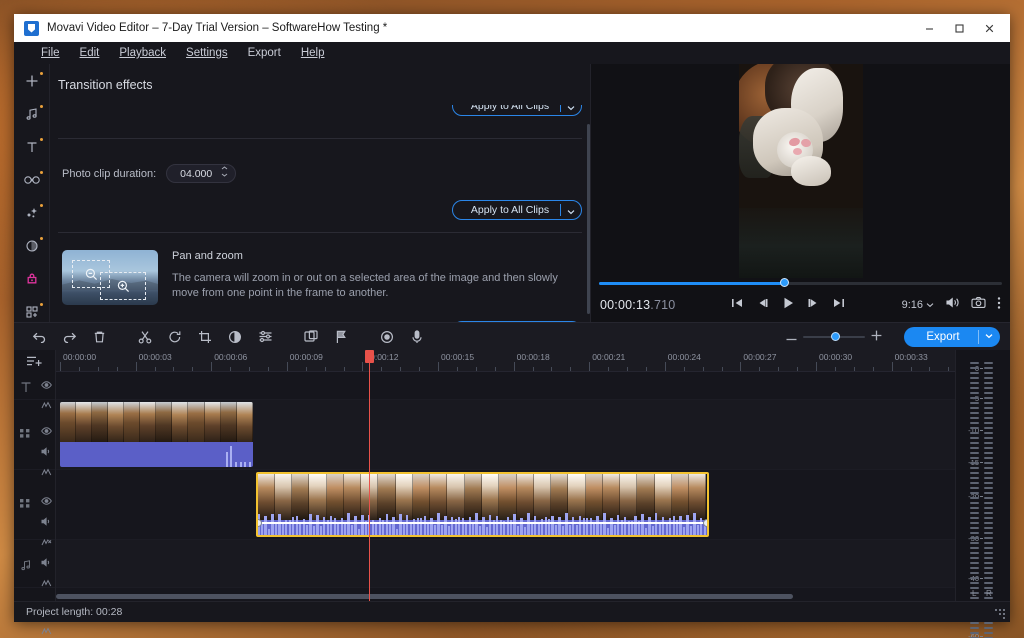 This screenshot has height=638, width=1024. What do you see at coordinates (32, 312) in the screenshot?
I see `sidebar-item-more-tools` at bounding box center [32, 312].